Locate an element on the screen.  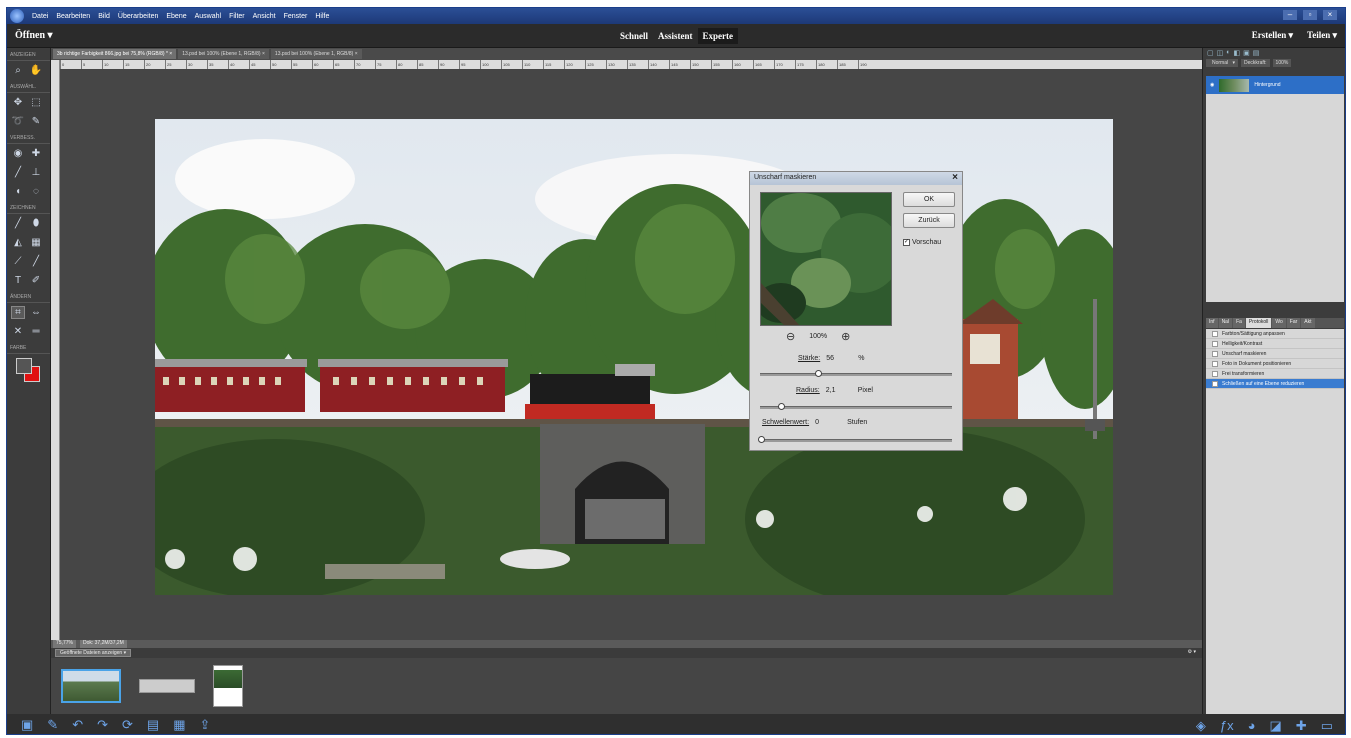
layer-row: ◉ Hintergrund is located at coordinates (1275, 85).